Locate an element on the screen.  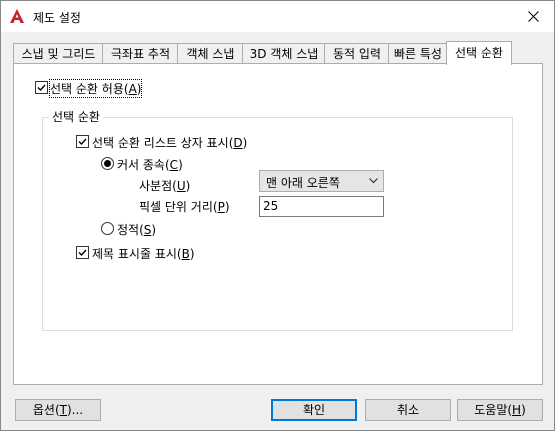
allow-cycling-checkbox is located at coordinates (41, 87).